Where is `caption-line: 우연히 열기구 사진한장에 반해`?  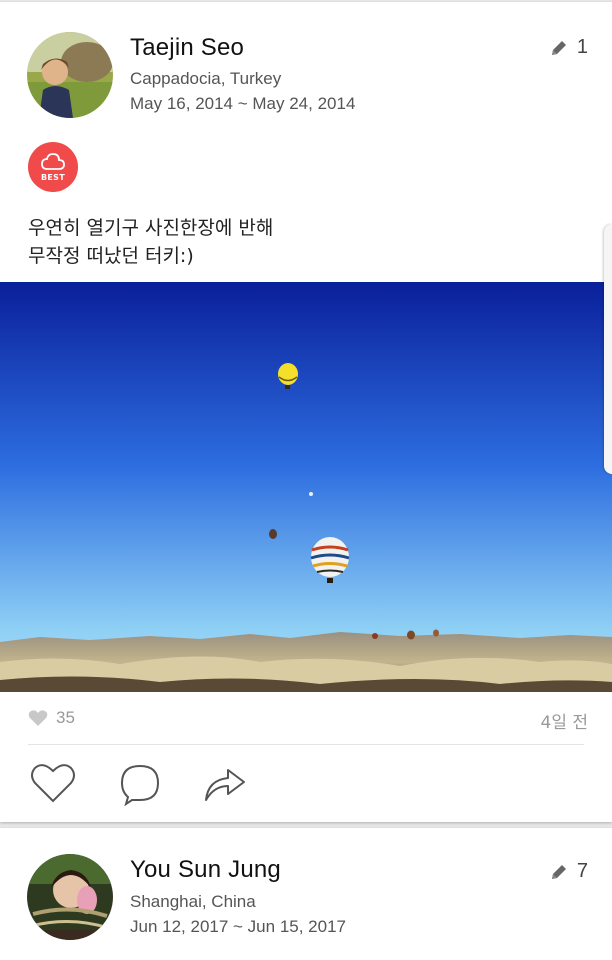
caption-line: 우연히 열기구 사진한장에 반해 is located at coordinates (151, 228).